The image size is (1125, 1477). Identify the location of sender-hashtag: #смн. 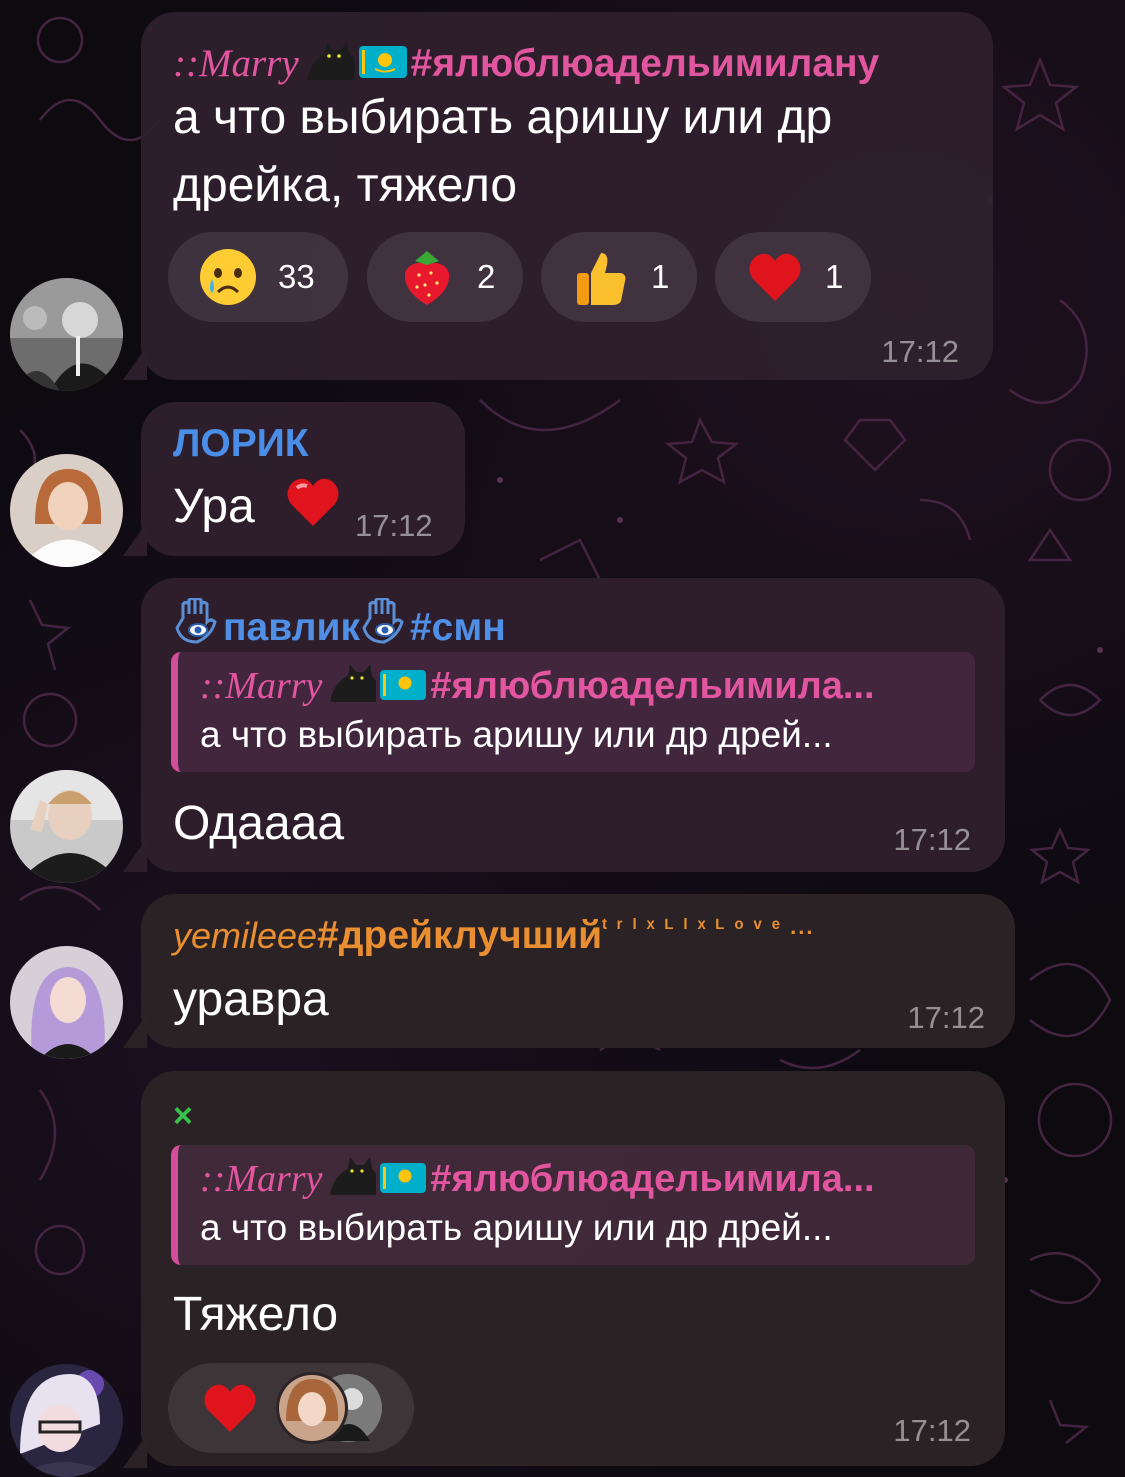
(458, 627).